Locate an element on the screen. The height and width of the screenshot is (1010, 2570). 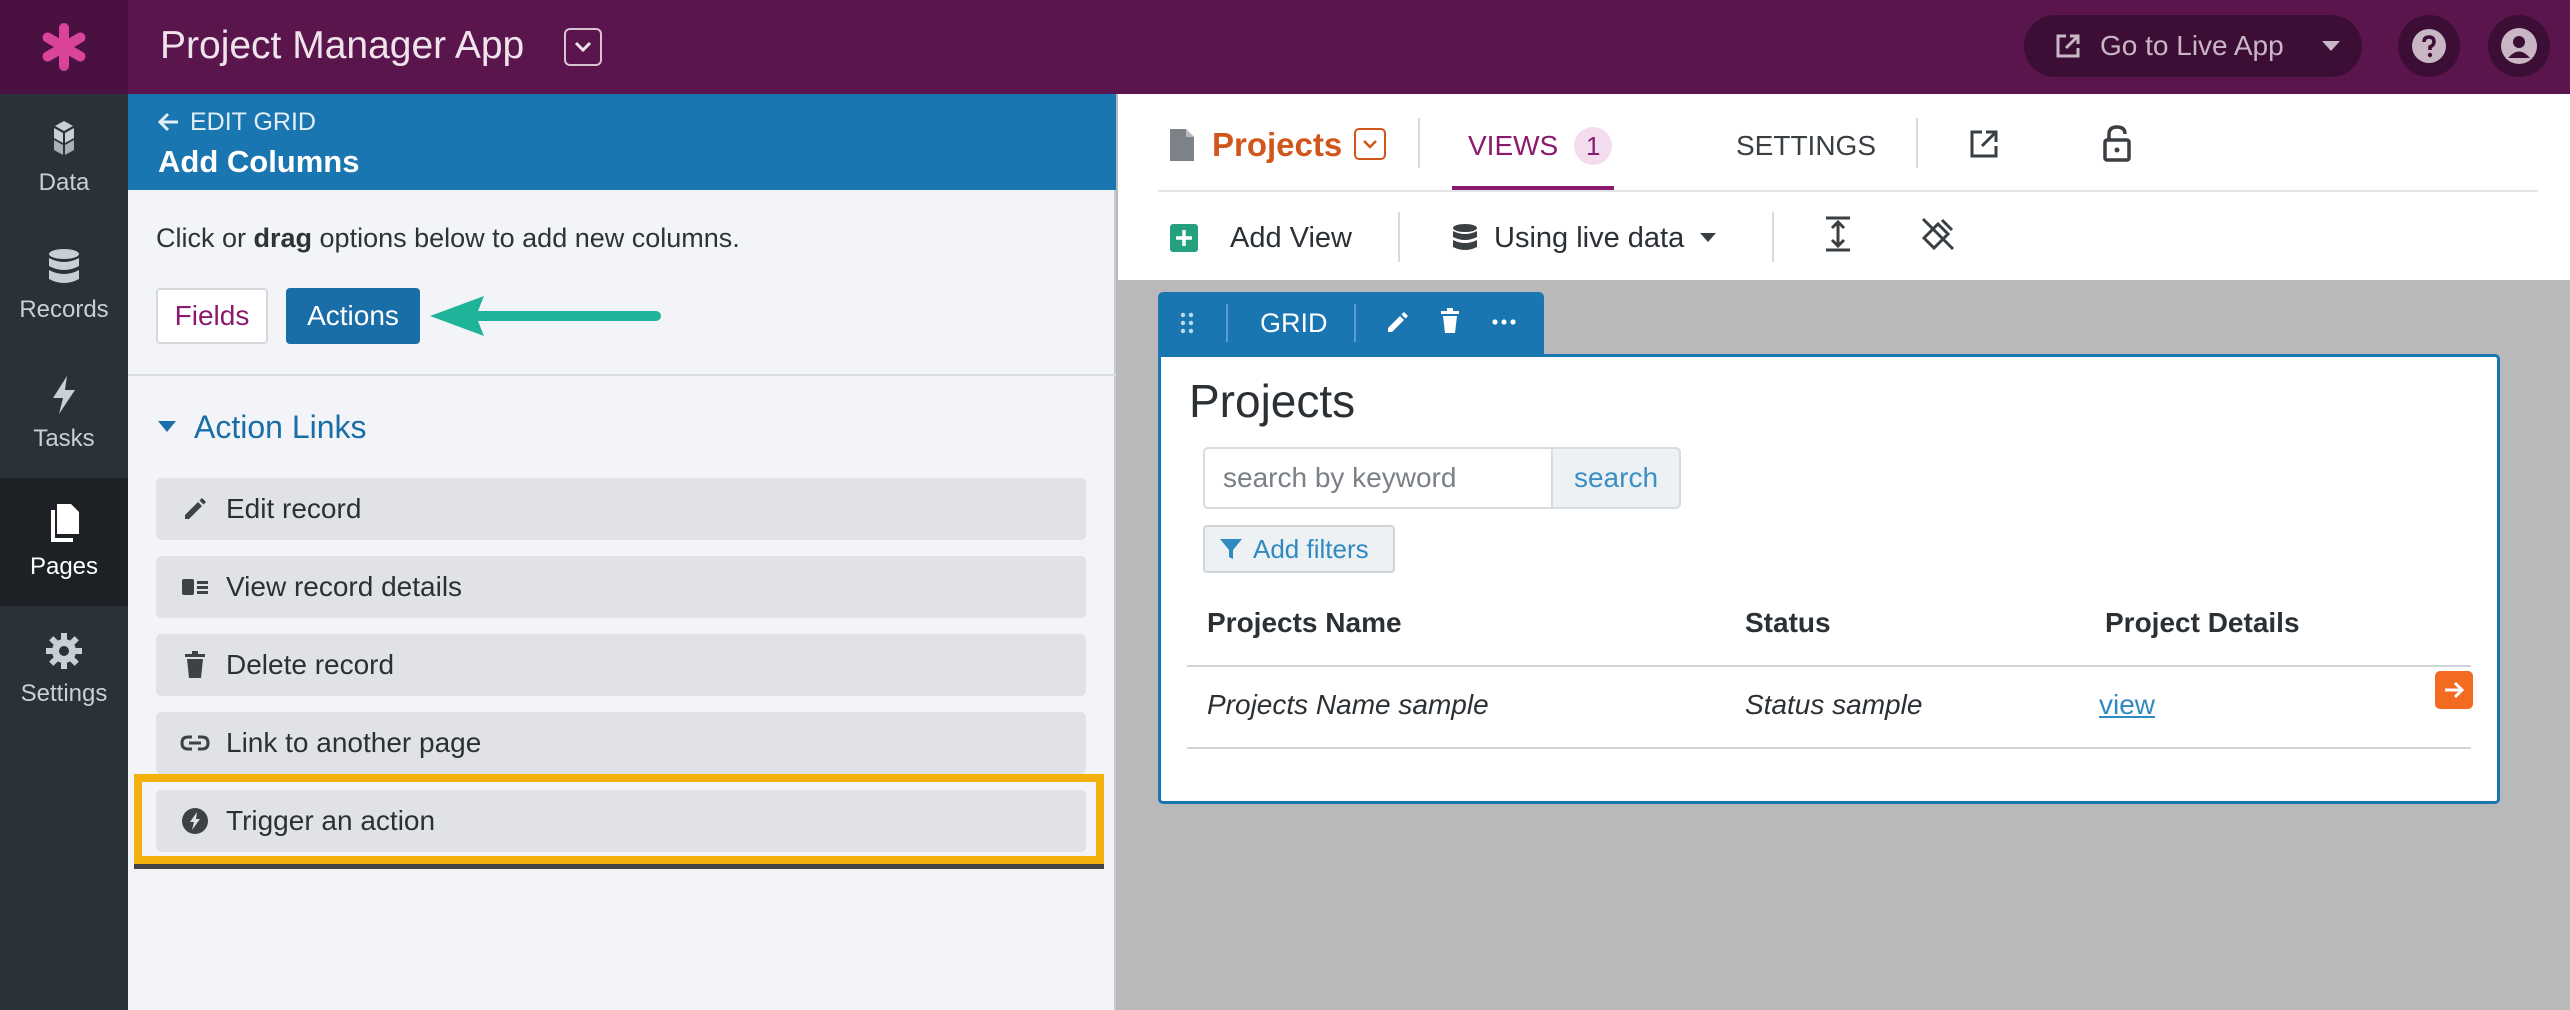
nav-label: Pages is located at coordinates (64, 566).